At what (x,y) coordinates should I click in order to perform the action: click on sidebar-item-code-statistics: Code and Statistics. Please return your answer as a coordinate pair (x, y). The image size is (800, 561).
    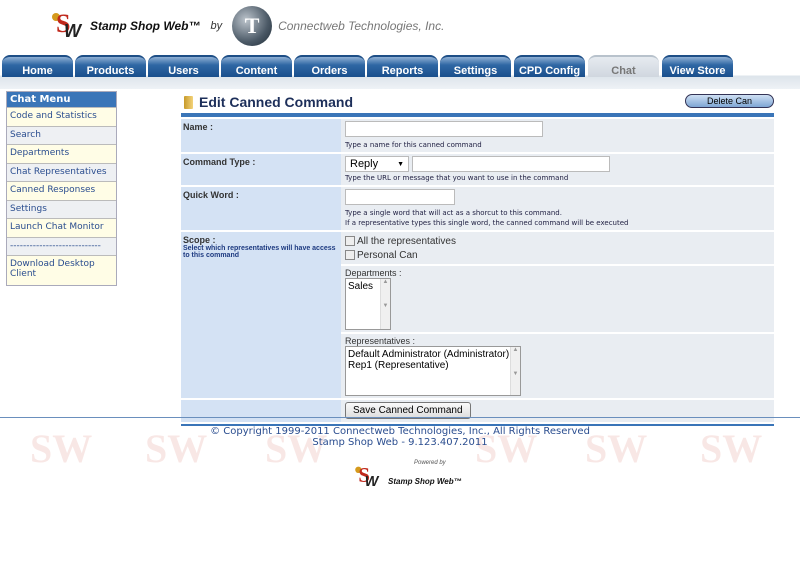
    Looking at the image, I should click on (61, 116).